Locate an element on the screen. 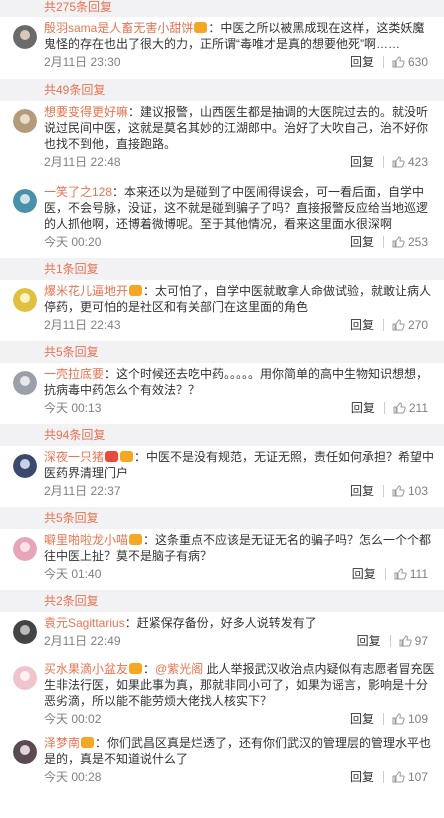 The width and height of the screenshot is (444, 818). like-count: 270 is located at coordinates (417, 325).